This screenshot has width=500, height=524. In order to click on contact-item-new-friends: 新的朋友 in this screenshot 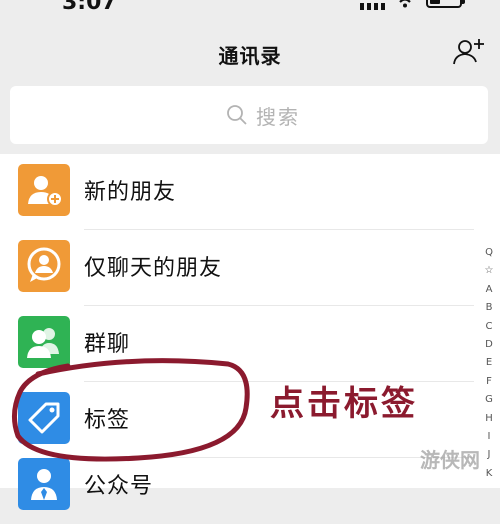, I will do `click(237, 192)`.